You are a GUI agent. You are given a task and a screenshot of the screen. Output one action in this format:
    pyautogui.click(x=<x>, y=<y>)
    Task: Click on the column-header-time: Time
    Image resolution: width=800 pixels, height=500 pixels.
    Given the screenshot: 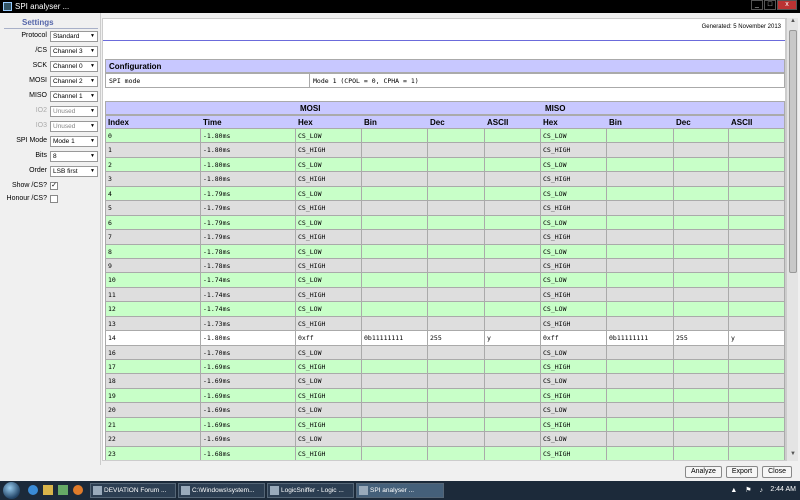 What is the action you would take?
    pyautogui.click(x=212, y=122)
    